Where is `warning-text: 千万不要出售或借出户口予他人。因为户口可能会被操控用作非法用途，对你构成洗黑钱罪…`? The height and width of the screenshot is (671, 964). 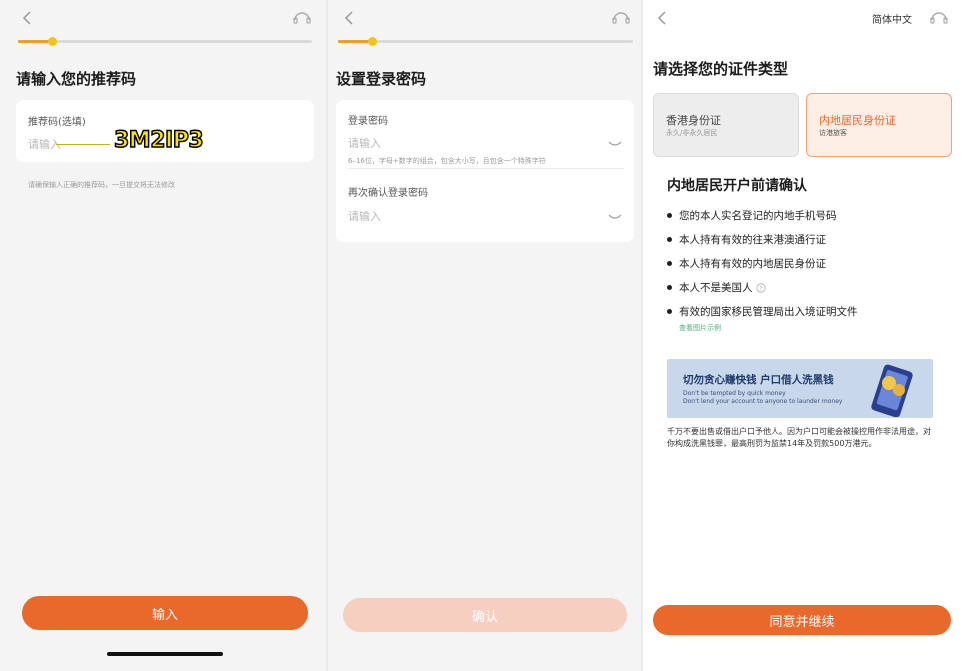 warning-text: 千万不要出售或借出户口予他人。因为户口可能会被操控用作非法用途，对你构成洗黑钱罪… is located at coordinates (799, 437).